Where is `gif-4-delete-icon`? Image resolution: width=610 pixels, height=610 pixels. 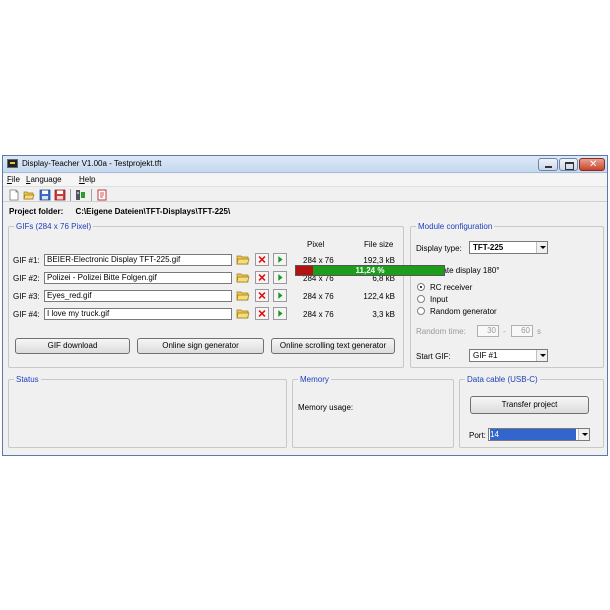 gif-4-delete-icon is located at coordinates (262, 313).